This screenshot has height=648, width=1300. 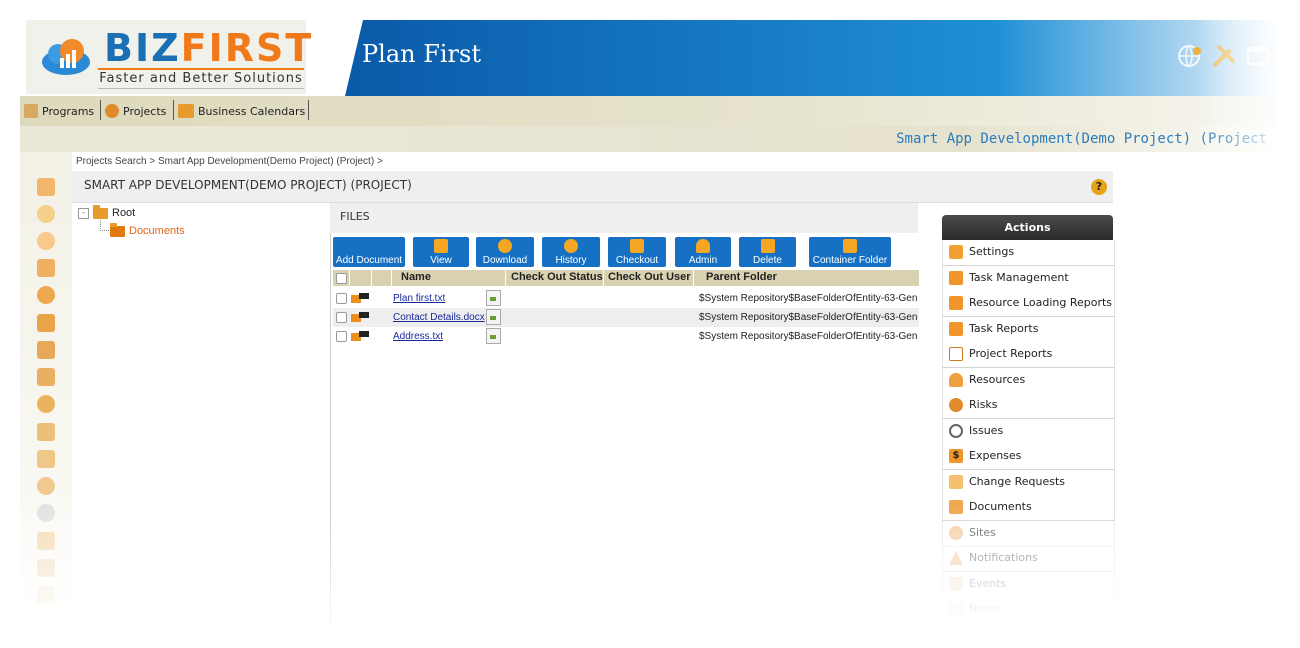 What do you see at coordinates (1028, 279) in the screenshot?
I see `action-task-management: Task Management` at bounding box center [1028, 279].